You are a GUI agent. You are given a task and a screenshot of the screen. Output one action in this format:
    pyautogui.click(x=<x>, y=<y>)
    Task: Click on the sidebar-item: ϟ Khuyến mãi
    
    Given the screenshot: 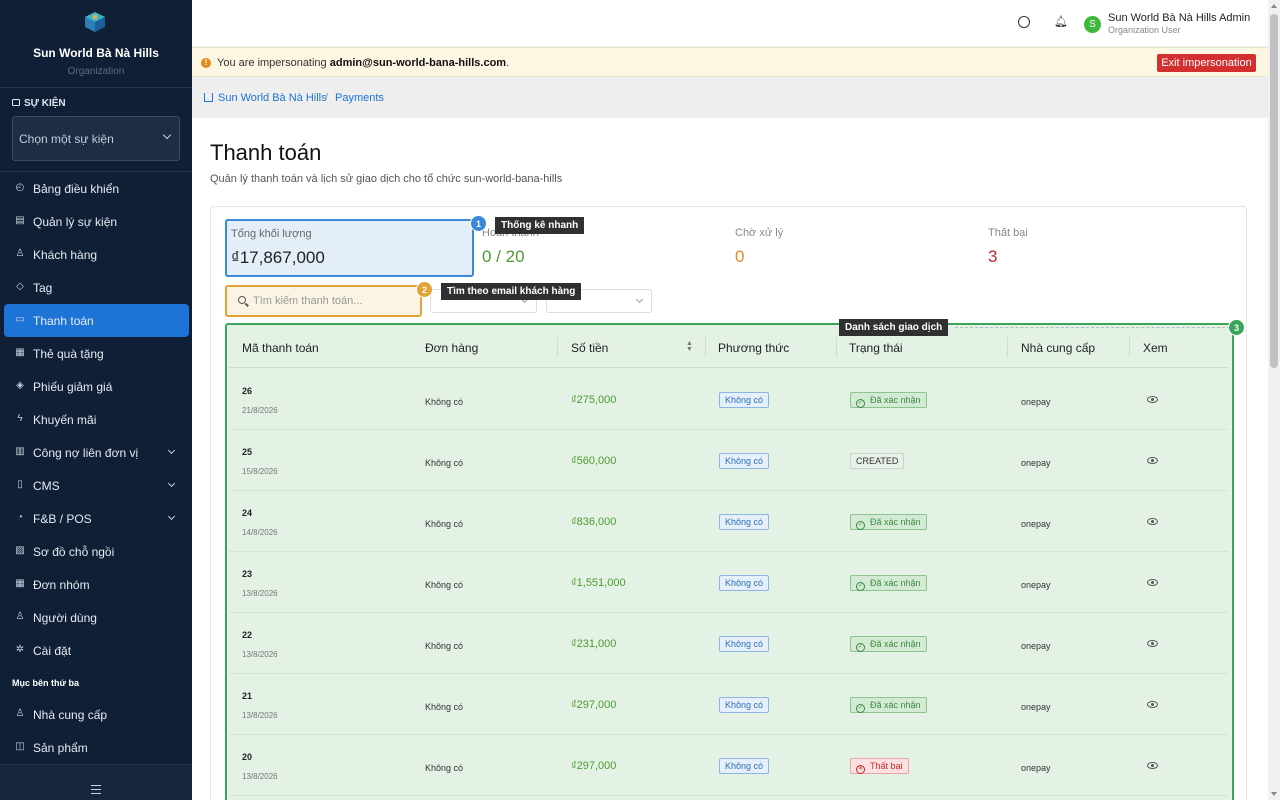 What is the action you would take?
    pyautogui.click(x=96, y=419)
    